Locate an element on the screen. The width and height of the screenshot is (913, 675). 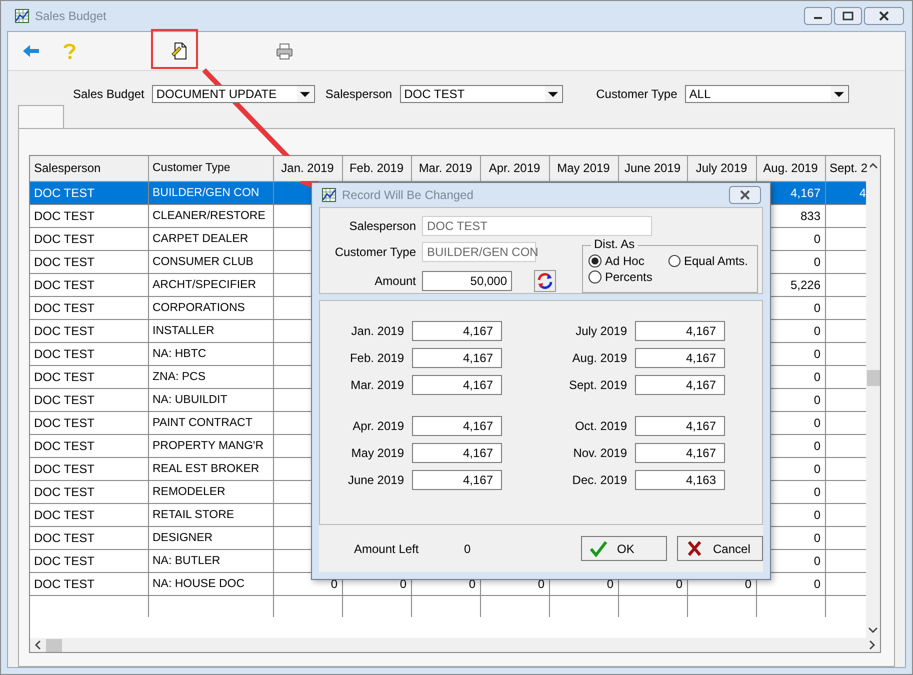
column-header: May 2019 is located at coordinates (583, 168).